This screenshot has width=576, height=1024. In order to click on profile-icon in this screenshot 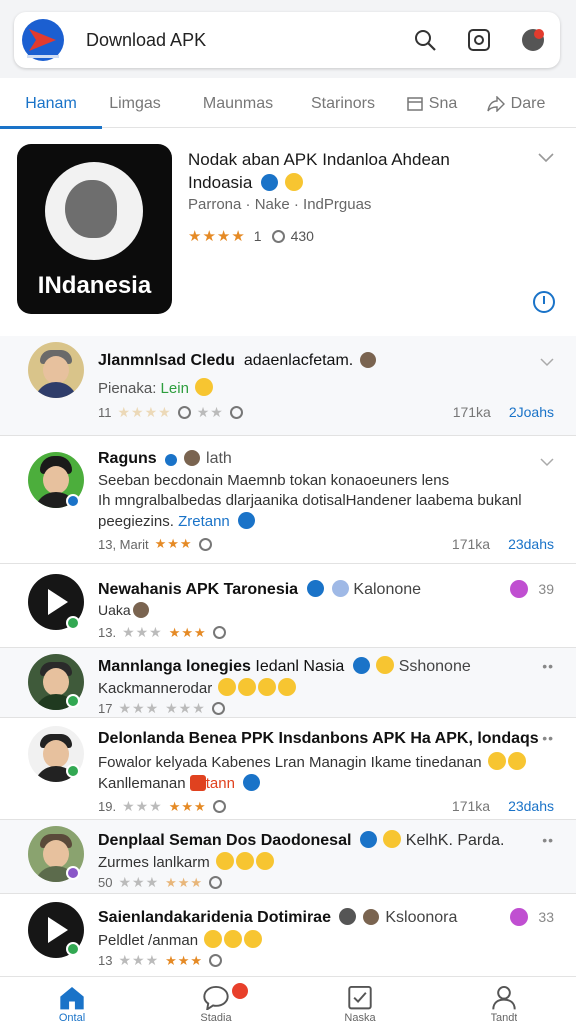, I will do `click(504, 997)`.